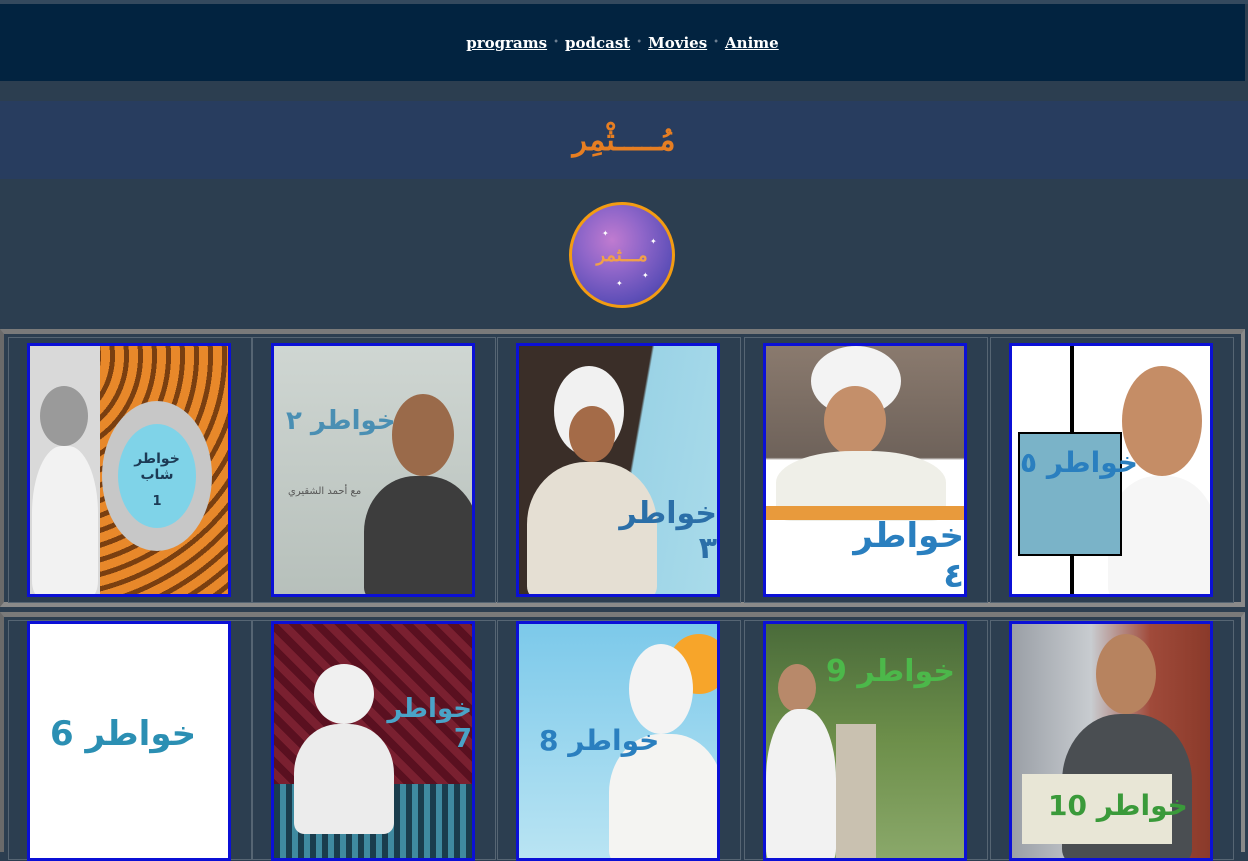 Image resolution: width=1248 pixels, height=861 pixels. I want to click on program-thumbnail-7: خواطر 7, so click(373, 741).